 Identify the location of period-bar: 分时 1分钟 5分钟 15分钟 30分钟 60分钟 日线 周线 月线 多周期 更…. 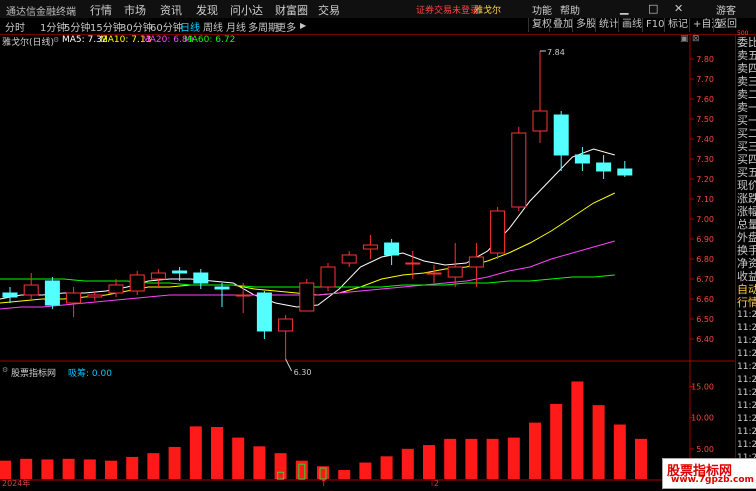
(378, 26).